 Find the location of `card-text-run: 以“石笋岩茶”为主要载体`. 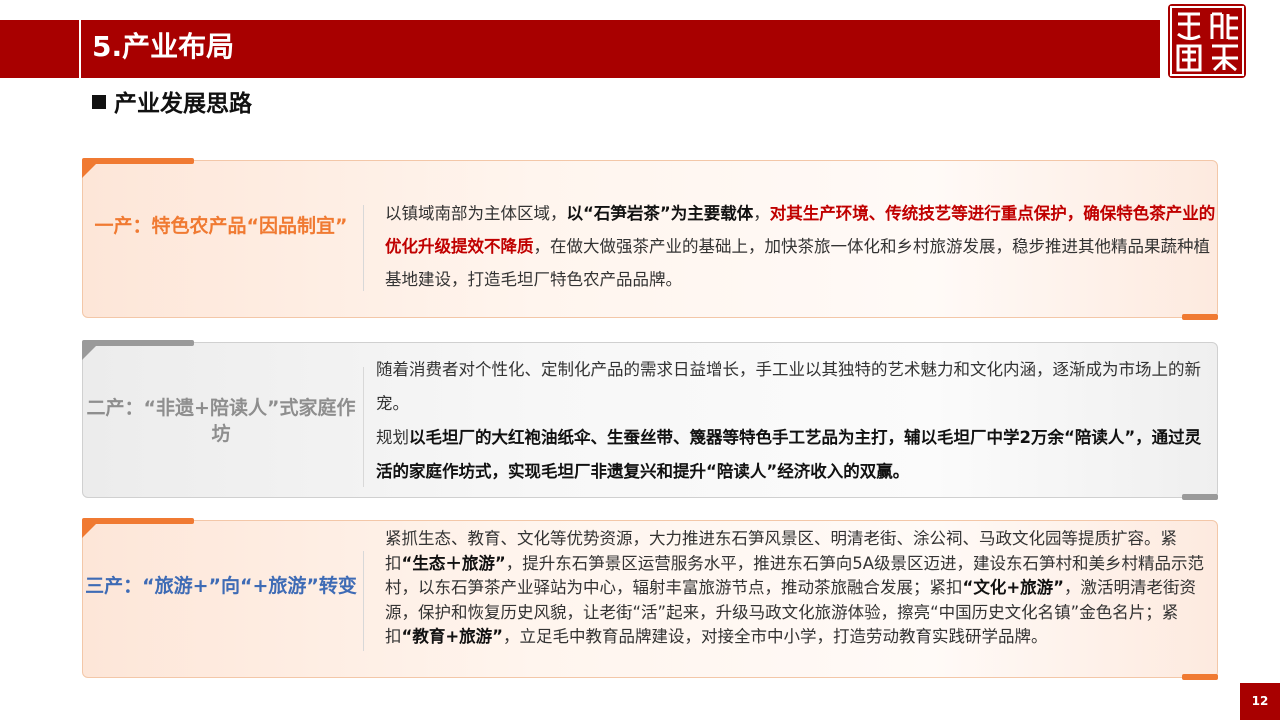

card-text-run: 以“石笋岩茶”为主要载体 is located at coordinates (660, 213).